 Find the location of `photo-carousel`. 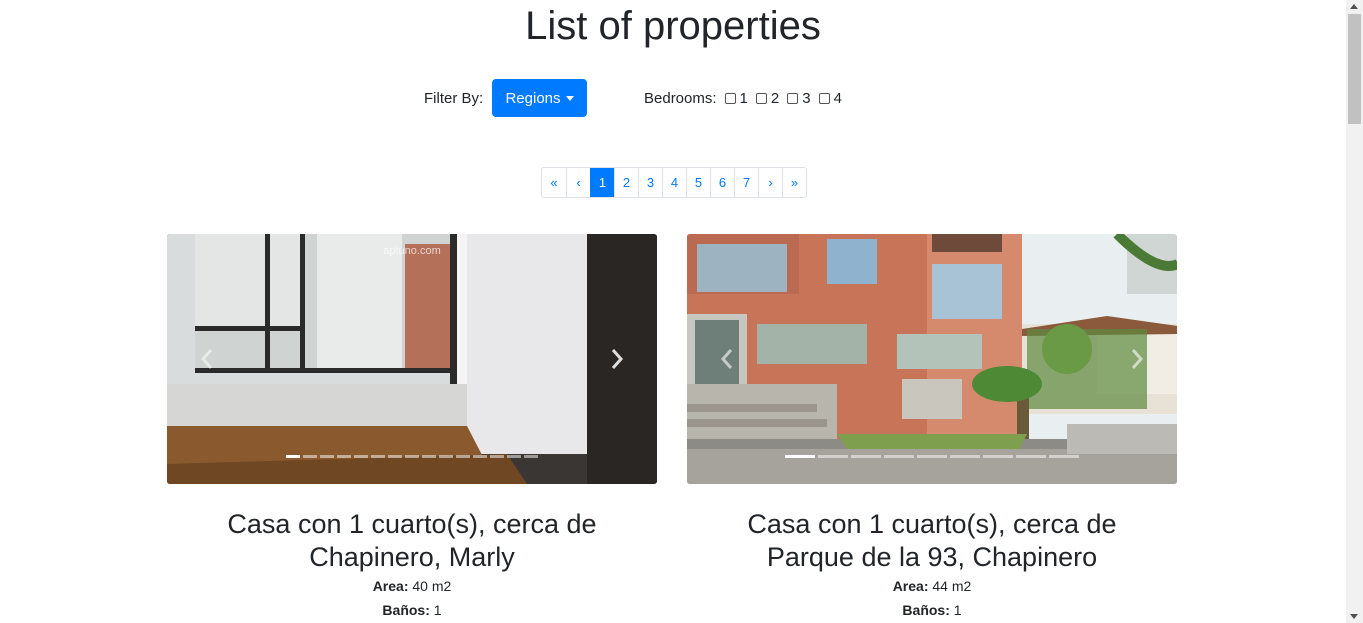

photo-carousel is located at coordinates (932, 359).